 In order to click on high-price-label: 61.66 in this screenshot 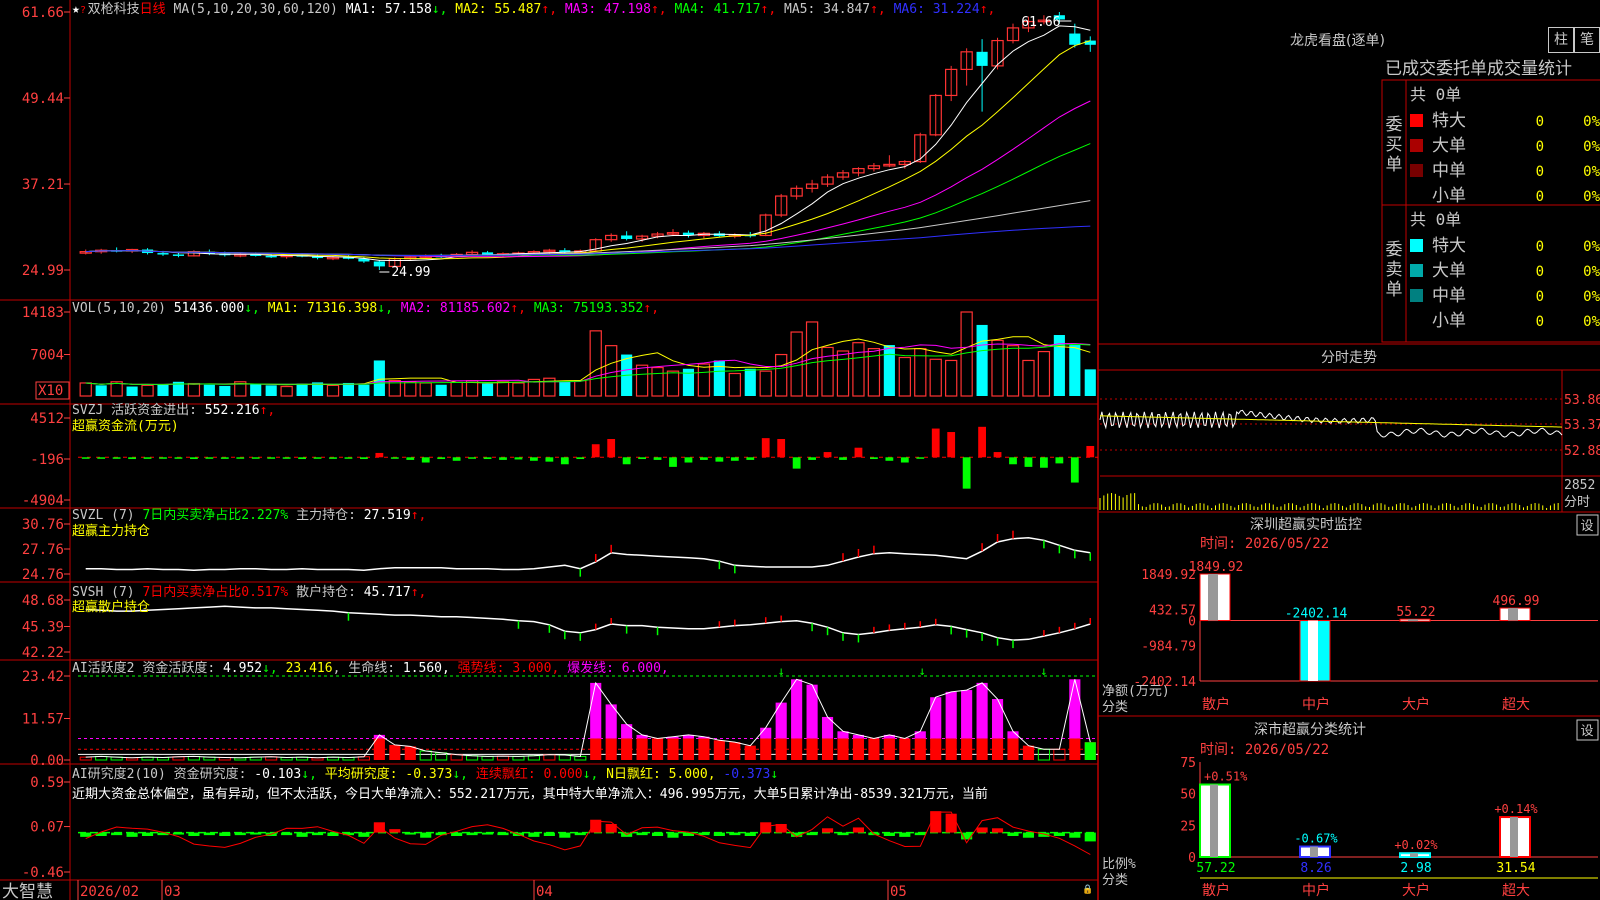, I will do `click(1040, 22)`.